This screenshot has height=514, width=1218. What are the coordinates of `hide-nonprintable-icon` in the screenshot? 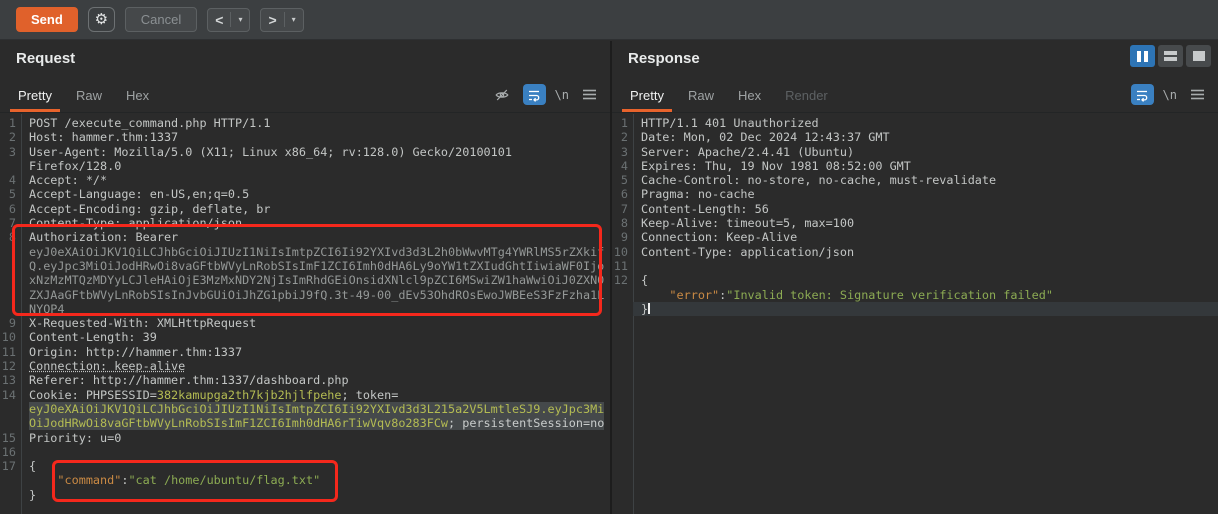 It's located at (502, 94).